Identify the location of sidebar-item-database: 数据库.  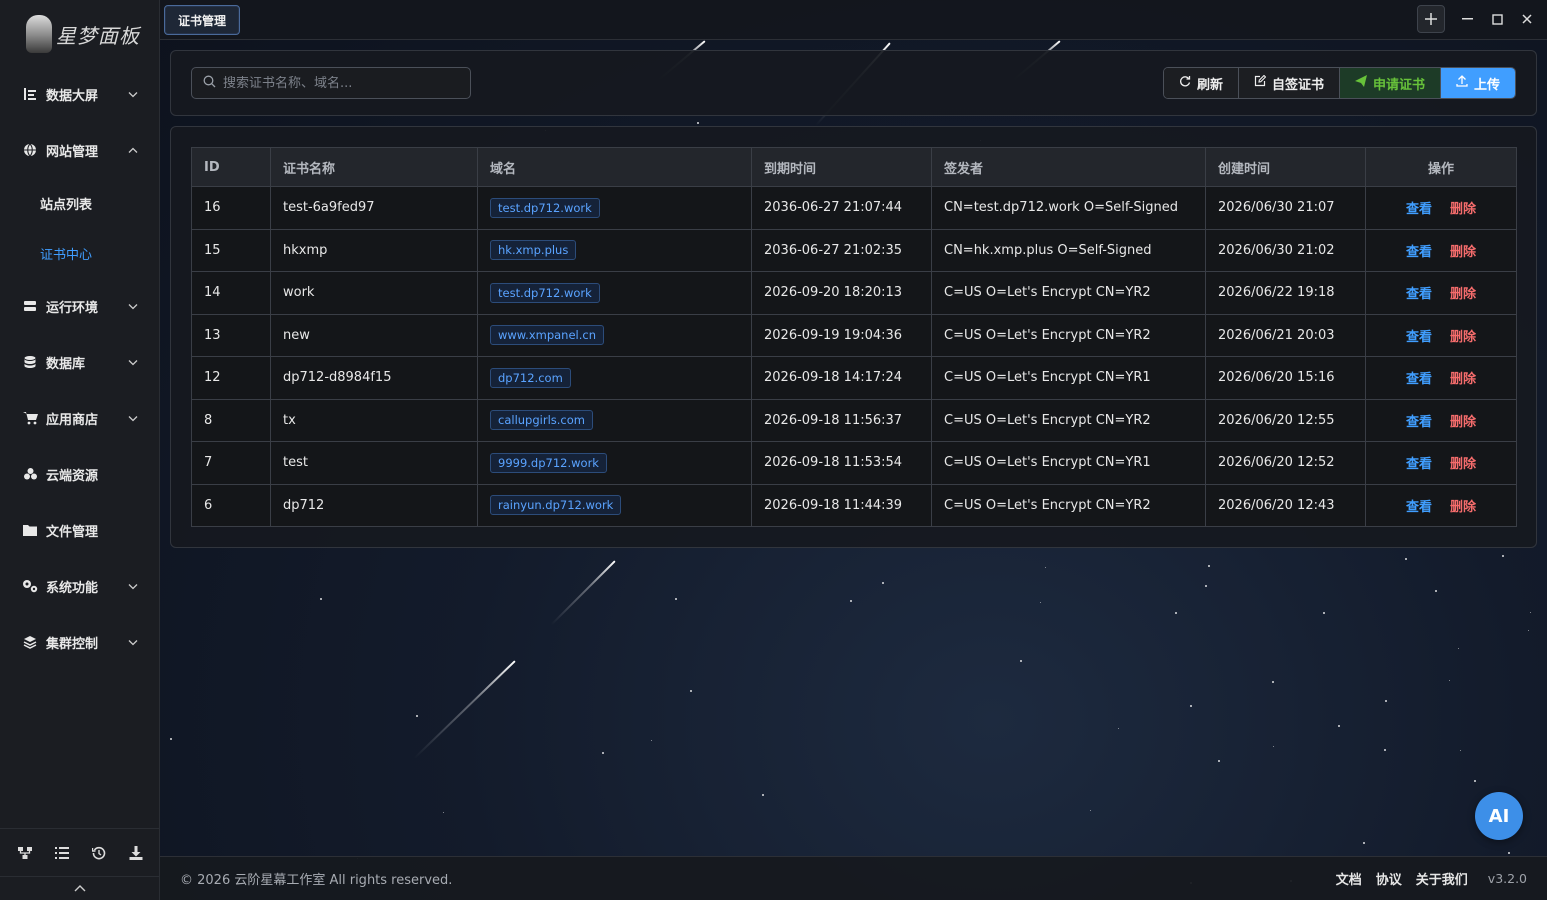
(80, 362).